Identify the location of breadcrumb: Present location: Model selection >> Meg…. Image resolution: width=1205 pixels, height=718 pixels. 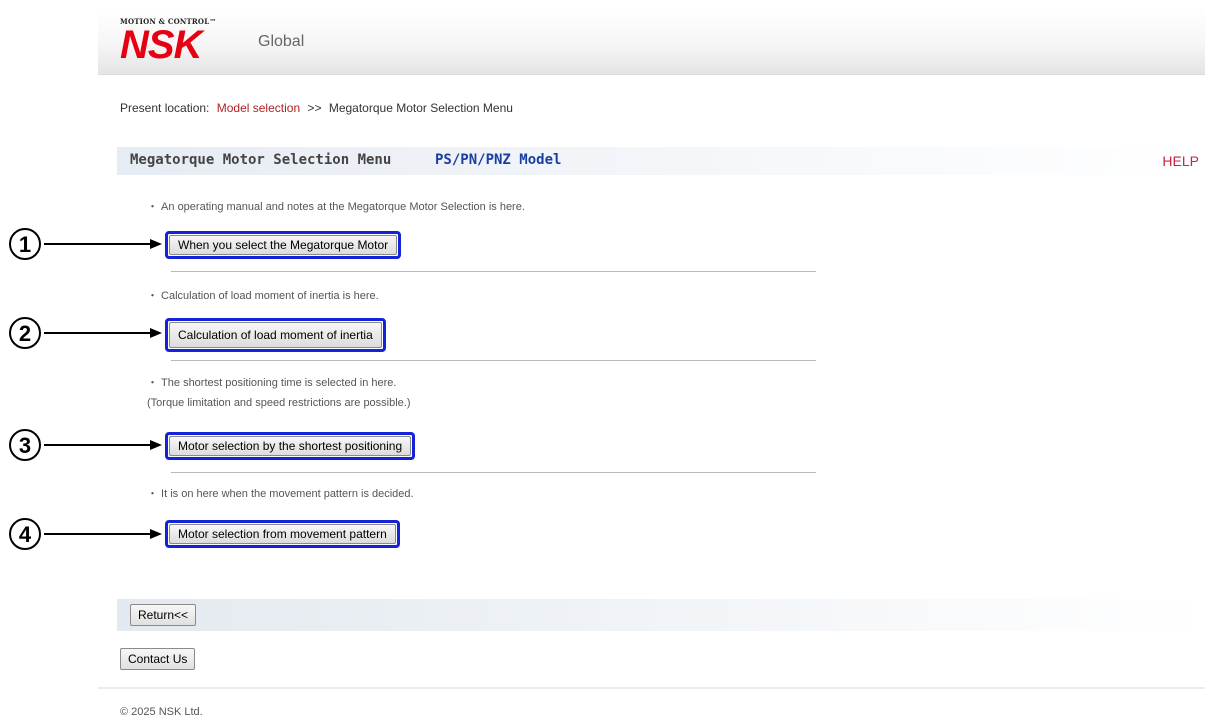
(318, 108).